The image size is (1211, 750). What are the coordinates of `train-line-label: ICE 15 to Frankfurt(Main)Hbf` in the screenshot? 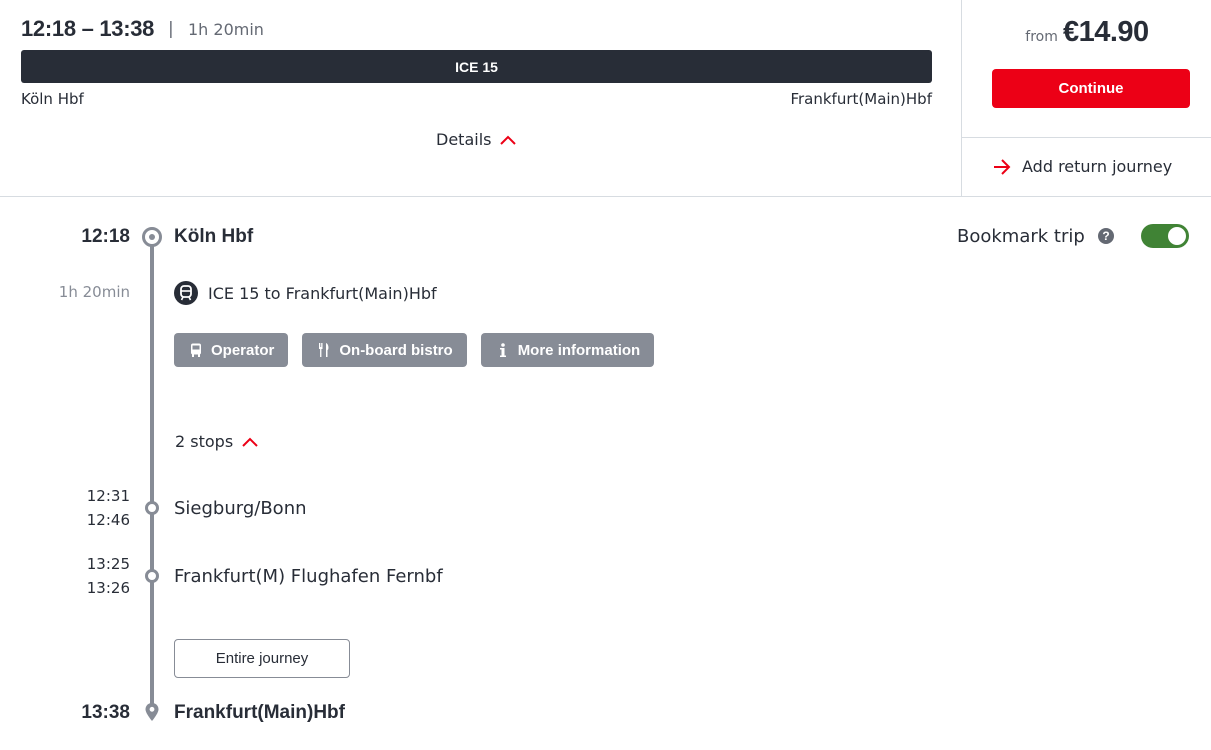 It's located at (322, 293).